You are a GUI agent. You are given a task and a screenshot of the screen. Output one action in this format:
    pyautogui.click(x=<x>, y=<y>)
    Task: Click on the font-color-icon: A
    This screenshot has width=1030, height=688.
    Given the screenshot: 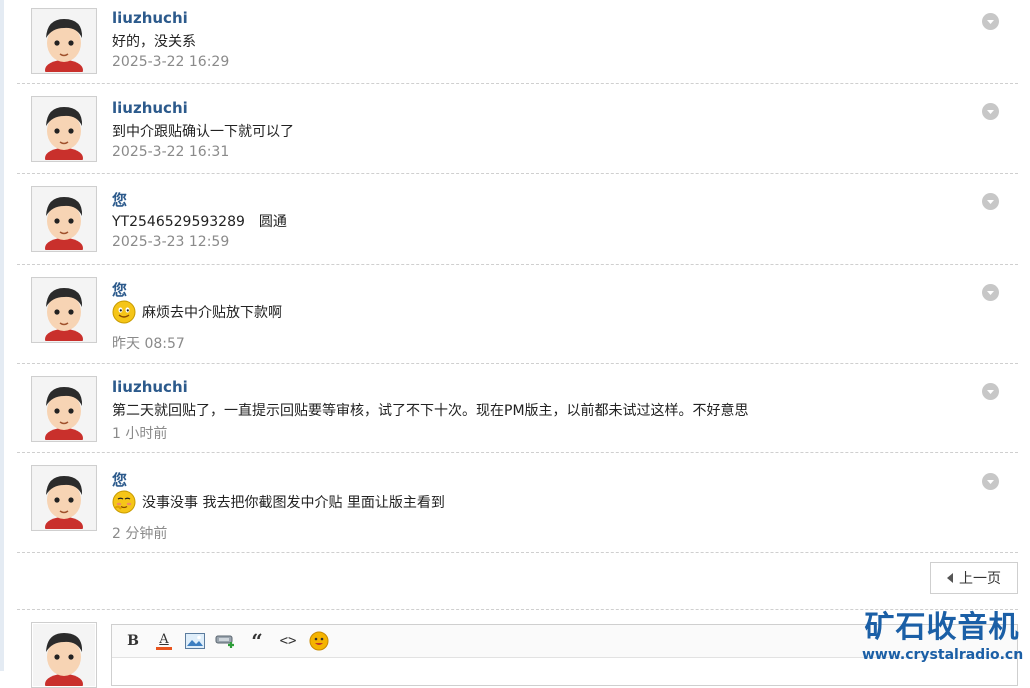 What is the action you would take?
    pyautogui.click(x=164, y=641)
    